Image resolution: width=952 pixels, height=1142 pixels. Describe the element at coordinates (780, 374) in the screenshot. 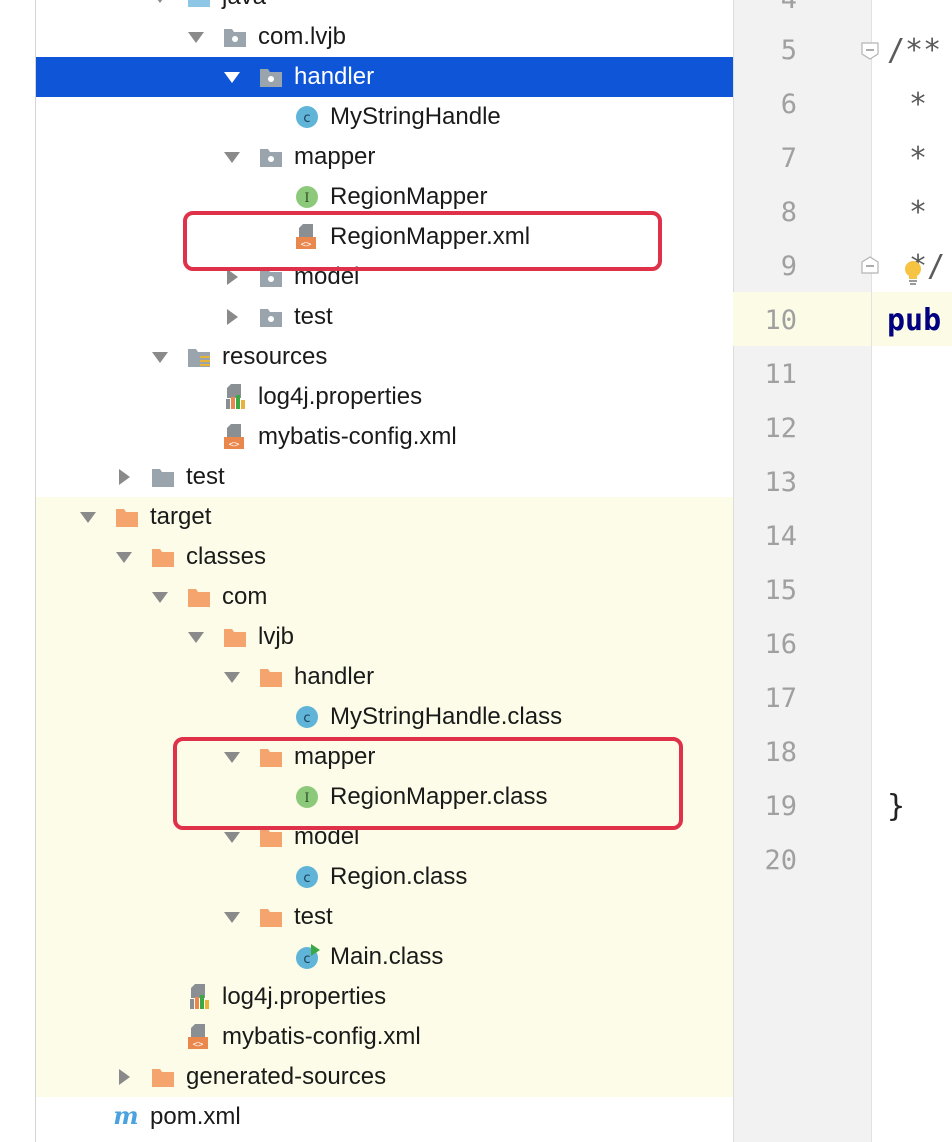

I see `line-number: 11` at that location.